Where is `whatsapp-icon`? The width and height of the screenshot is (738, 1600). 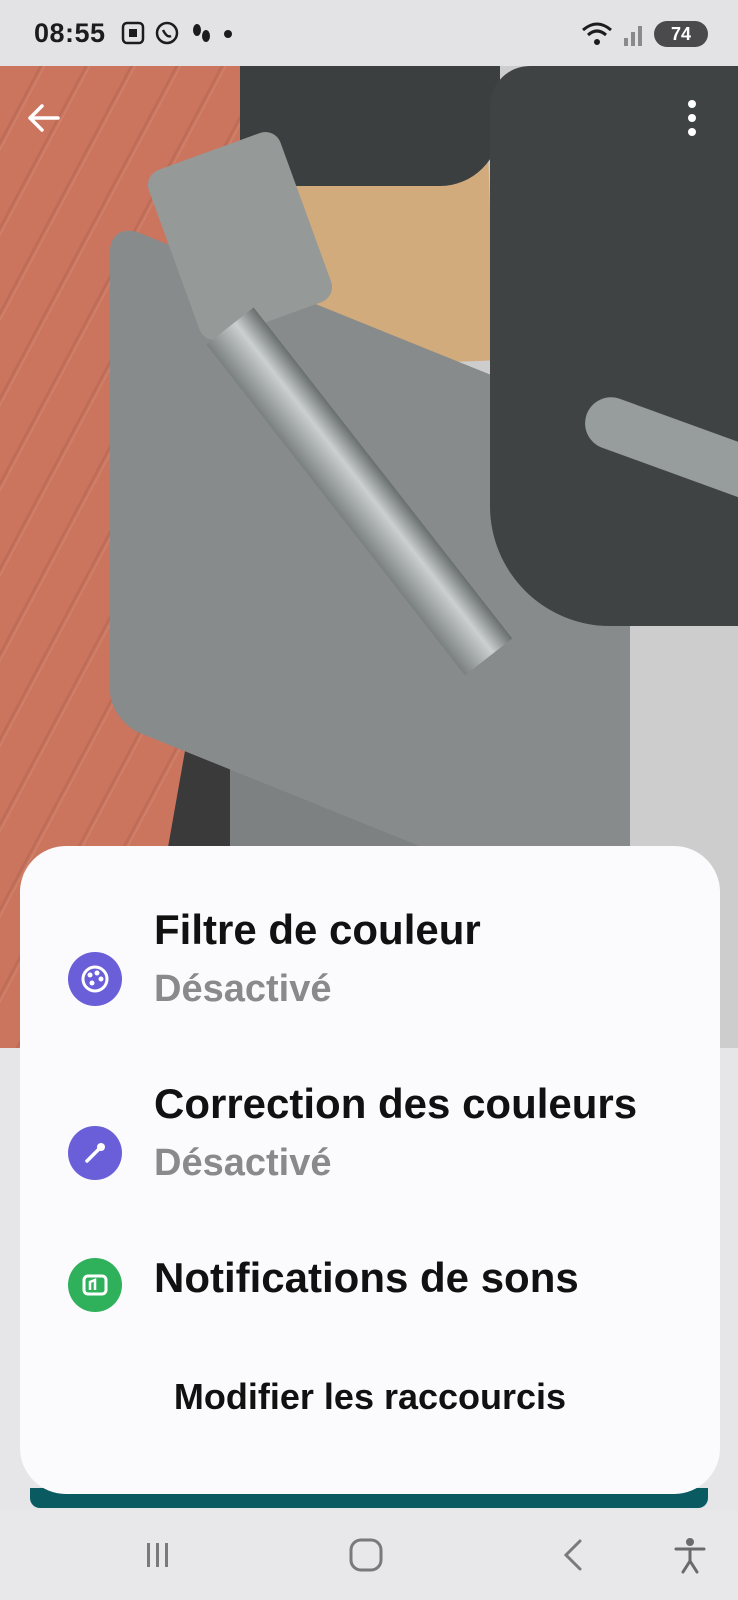 whatsapp-icon is located at coordinates (167, 33).